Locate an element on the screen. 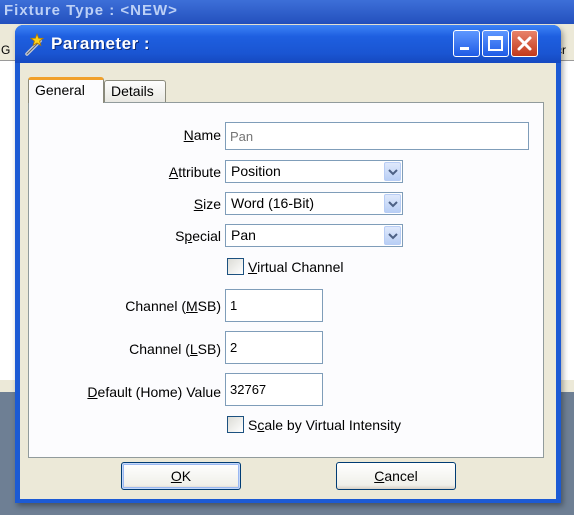  channel-msb-field is located at coordinates (274, 305).